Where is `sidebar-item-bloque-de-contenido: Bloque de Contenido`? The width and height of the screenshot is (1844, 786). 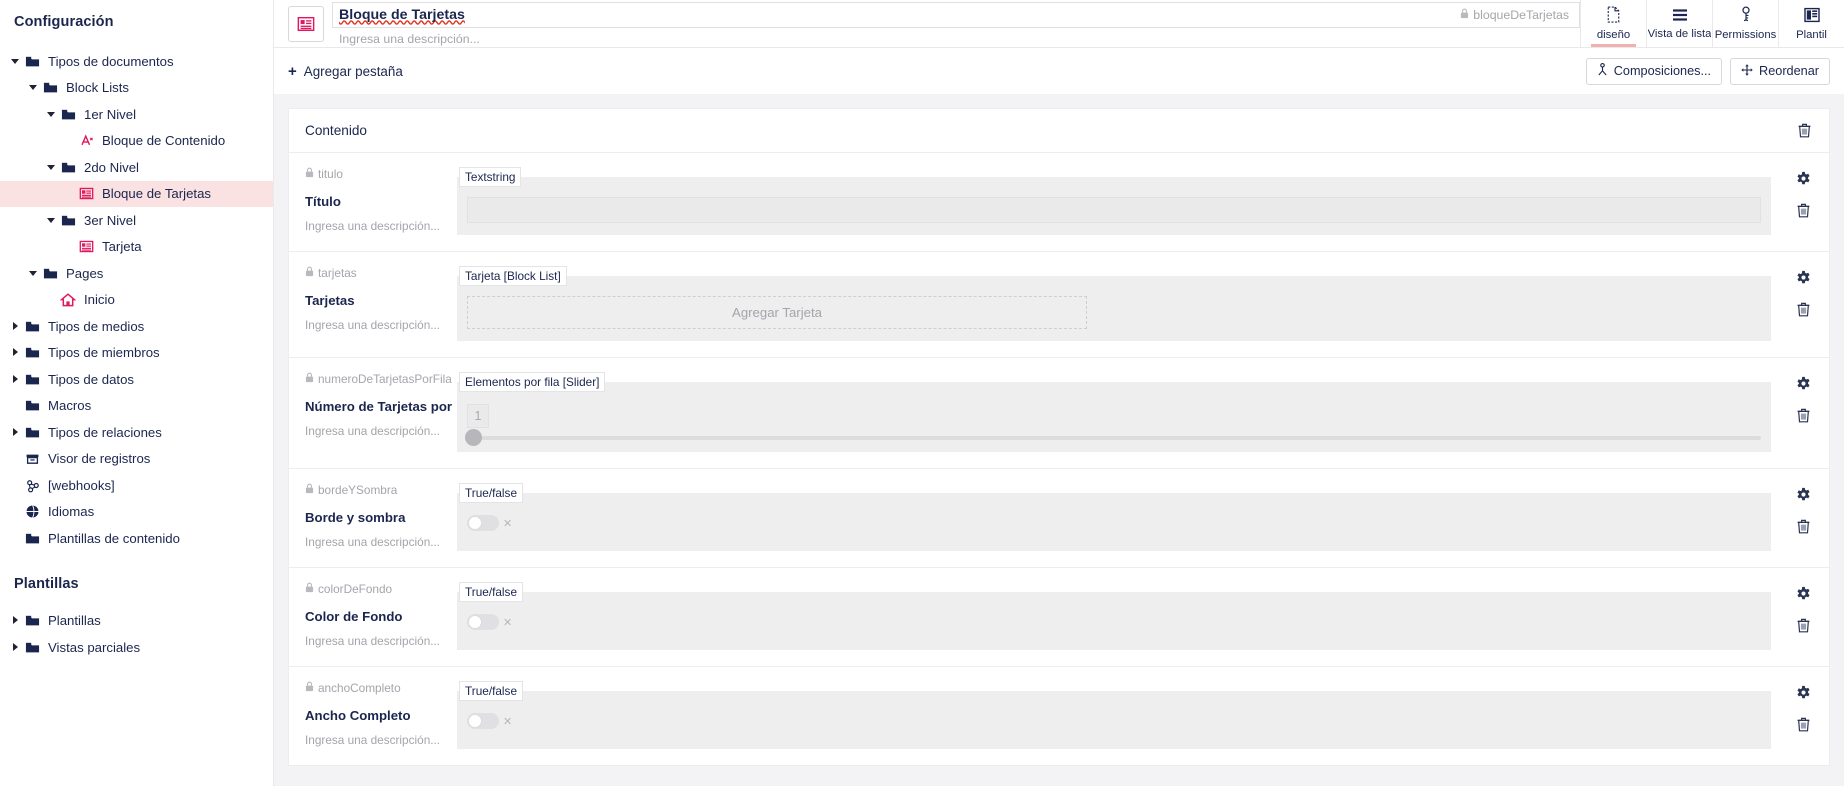
sidebar-item-bloque-de-contenido: Bloque de Contenido is located at coordinates (136, 141).